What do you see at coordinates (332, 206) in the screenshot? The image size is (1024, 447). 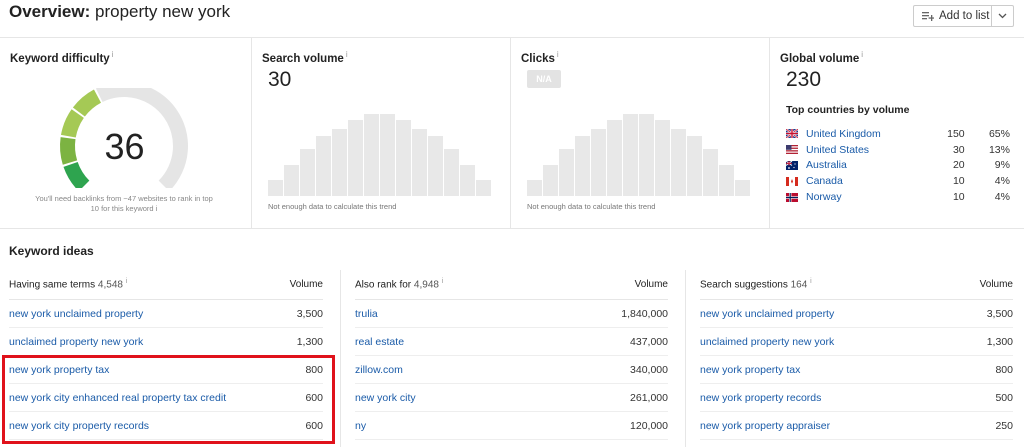 I see `search-volume-note: Not enough data to calculate this trend` at bounding box center [332, 206].